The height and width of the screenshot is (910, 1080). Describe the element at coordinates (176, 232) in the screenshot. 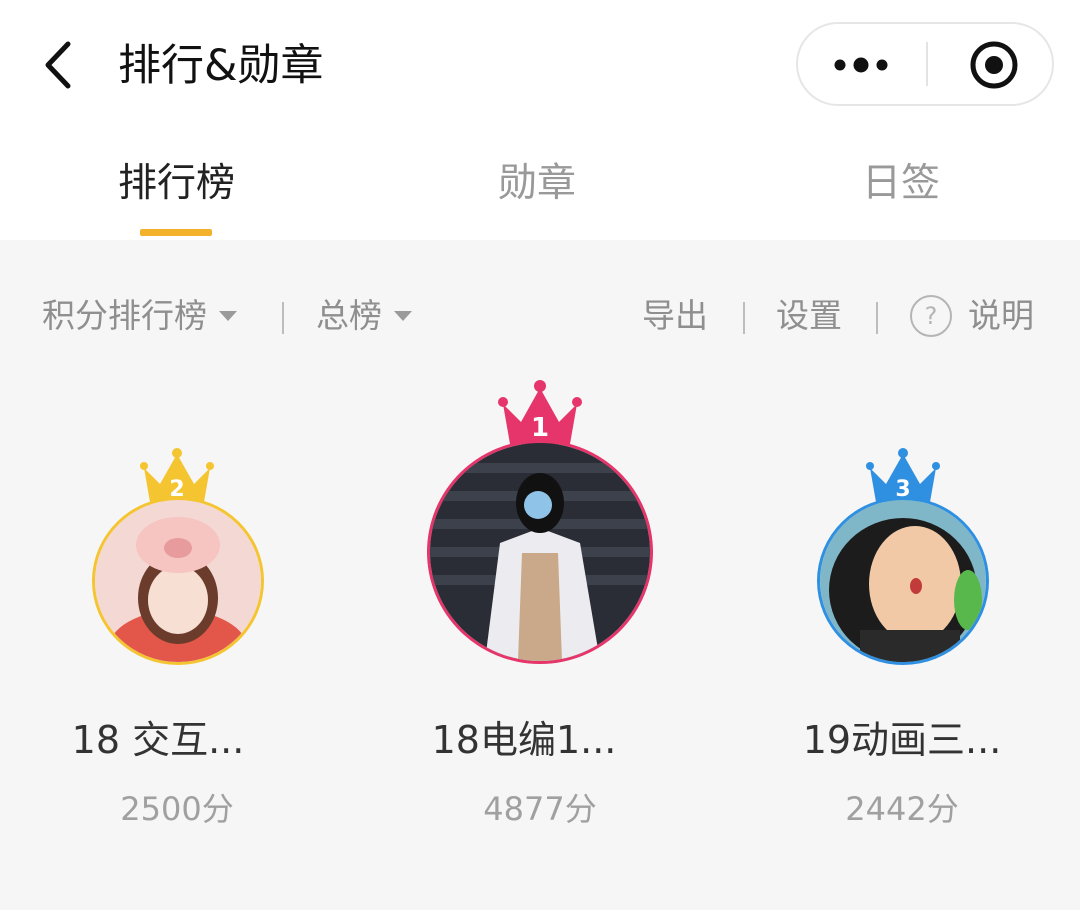

I see `active-tab-indicator` at that location.